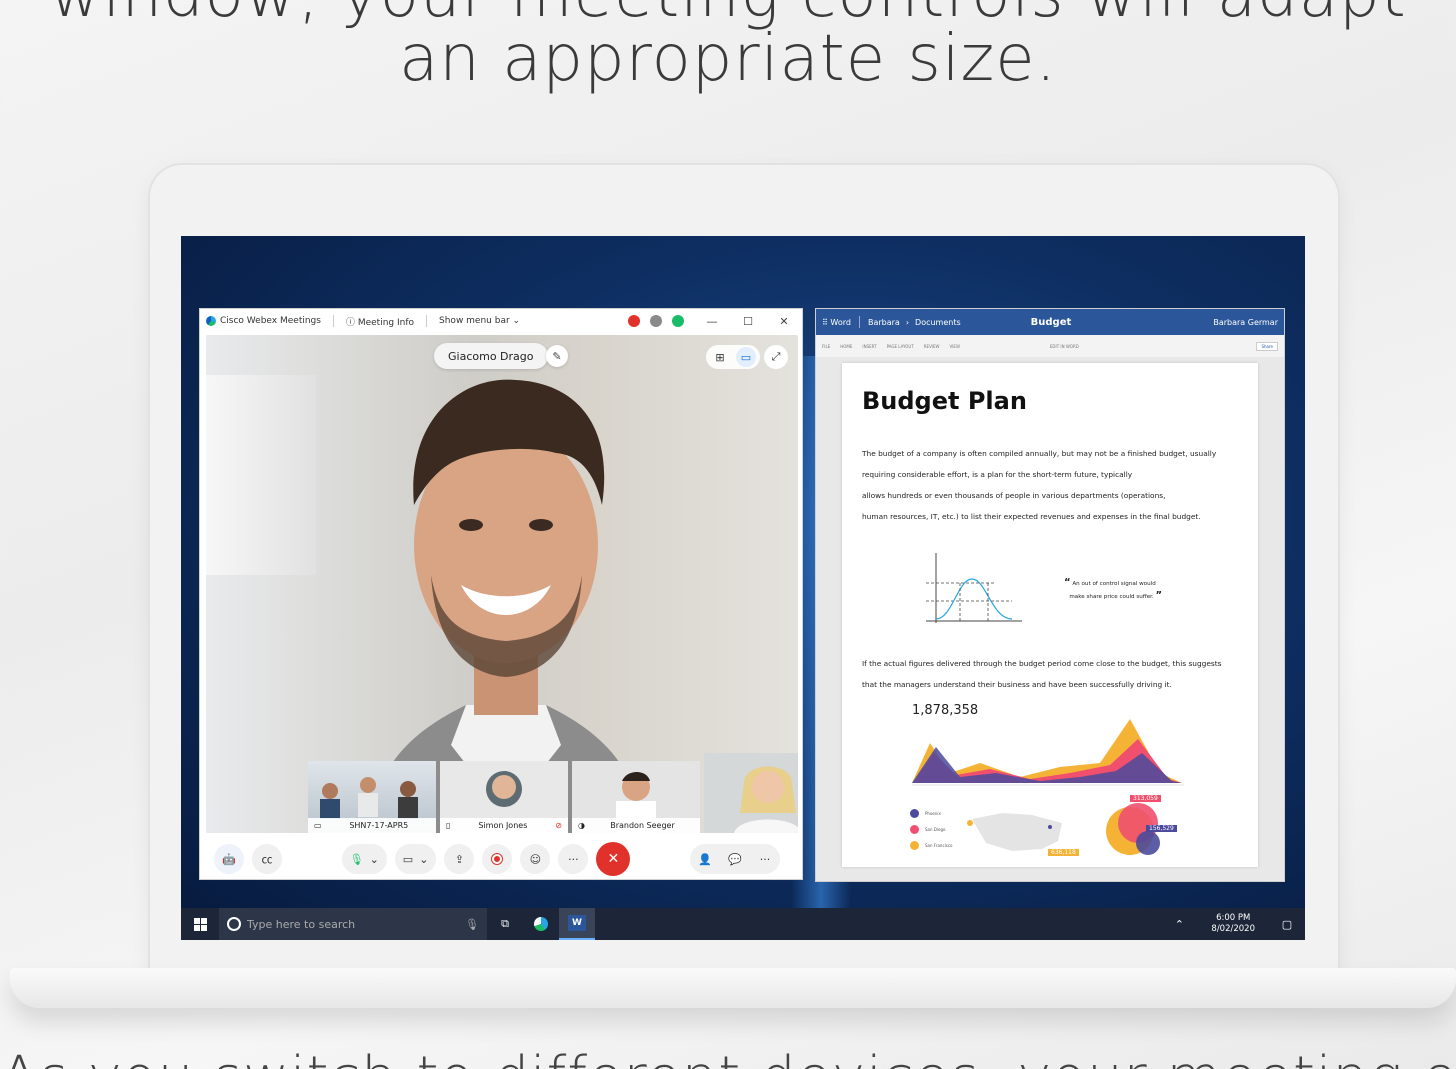  What do you see at coordinates (270, 321) in the screenshot?
I see `webex-app-title: Cisco Webex Meetings` at bounding box center [270, 321].